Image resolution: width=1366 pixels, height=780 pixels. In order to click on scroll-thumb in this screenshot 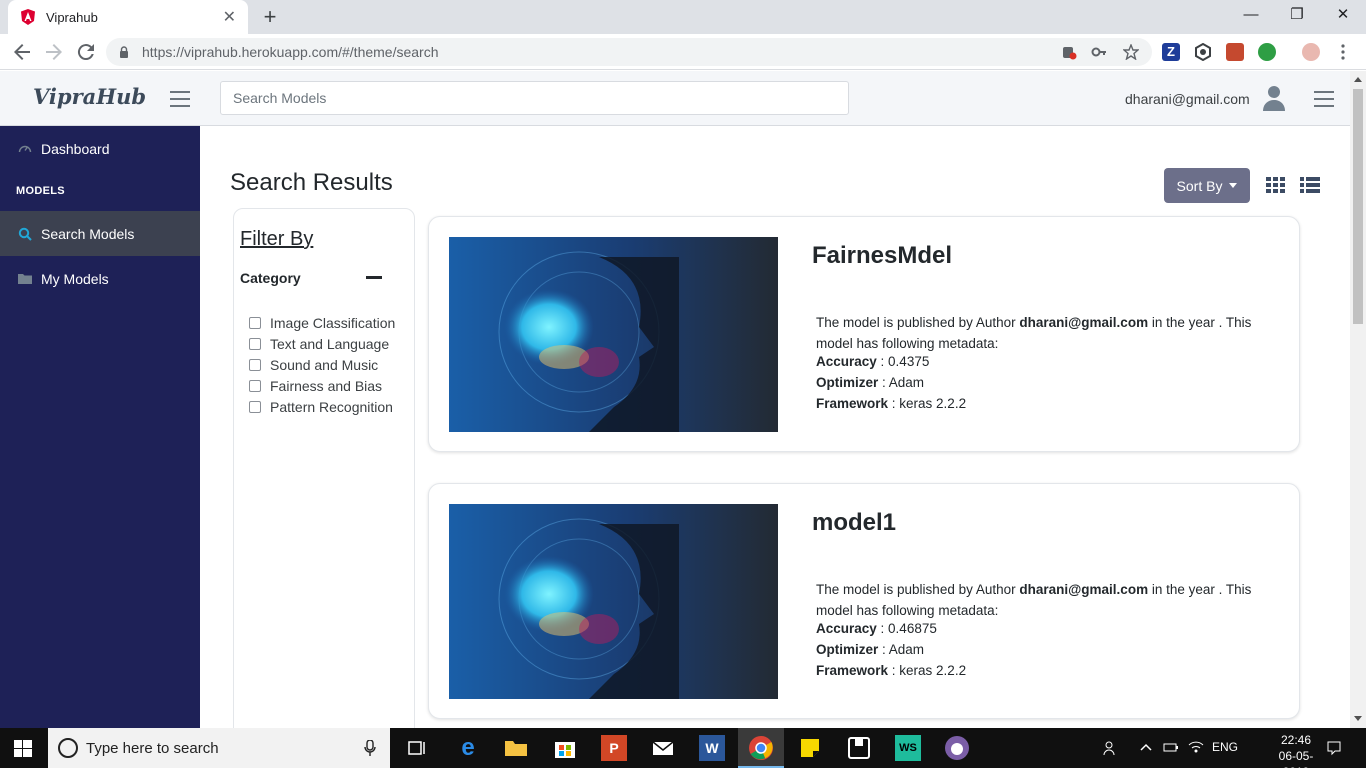, I will do `click(1358, 206)`.